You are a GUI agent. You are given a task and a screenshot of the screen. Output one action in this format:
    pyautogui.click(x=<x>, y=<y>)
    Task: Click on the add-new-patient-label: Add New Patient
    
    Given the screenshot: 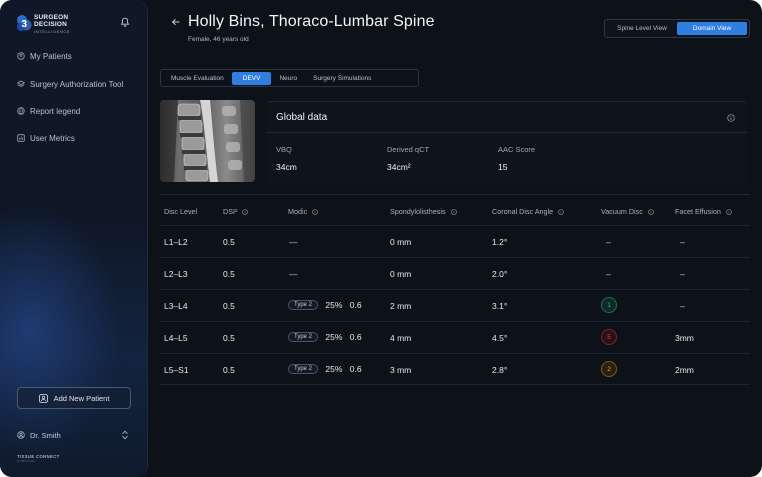 What is the action you would take?
    pyautogui.click(x=81, y=398)
    